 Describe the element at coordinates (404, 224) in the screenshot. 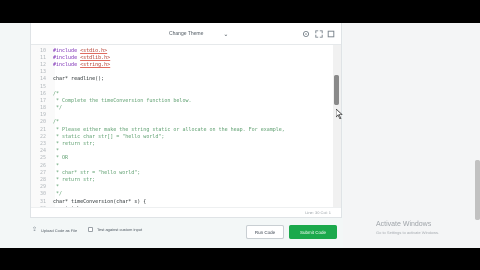

I see `watermark-title: Activate Windows` at that location.